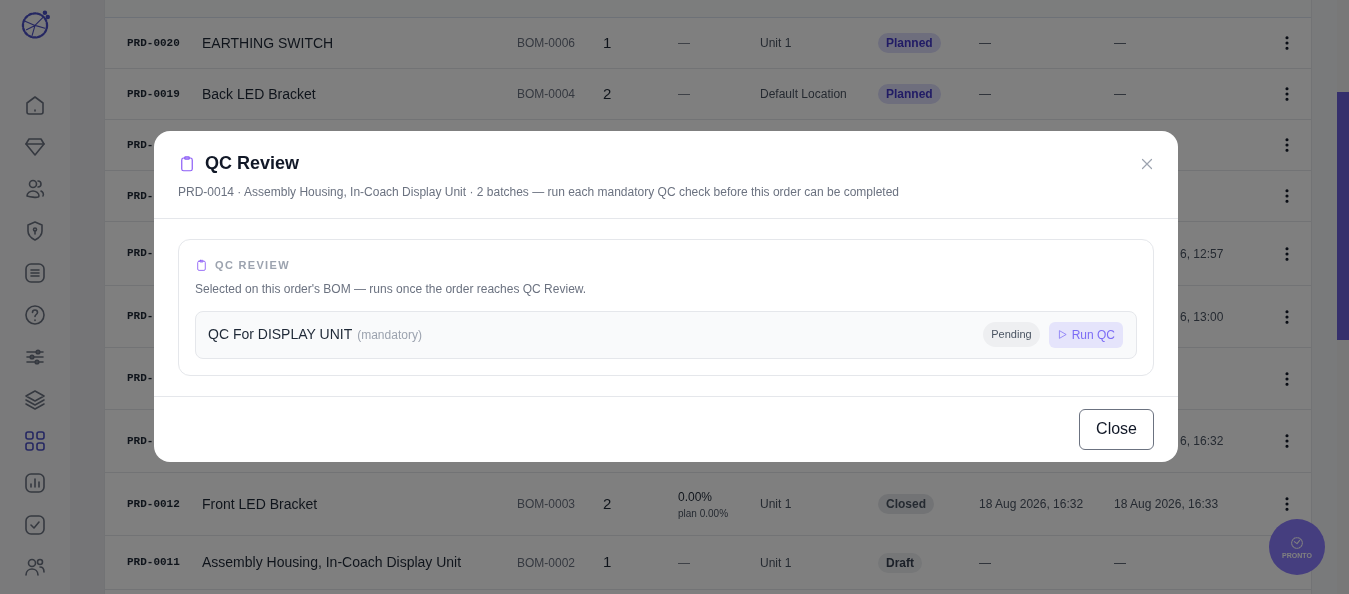 This screenshot has width=1349, height=594. Describe the element at coordinates (35, 189) in the screenshot. I see `users-icon` at that location.